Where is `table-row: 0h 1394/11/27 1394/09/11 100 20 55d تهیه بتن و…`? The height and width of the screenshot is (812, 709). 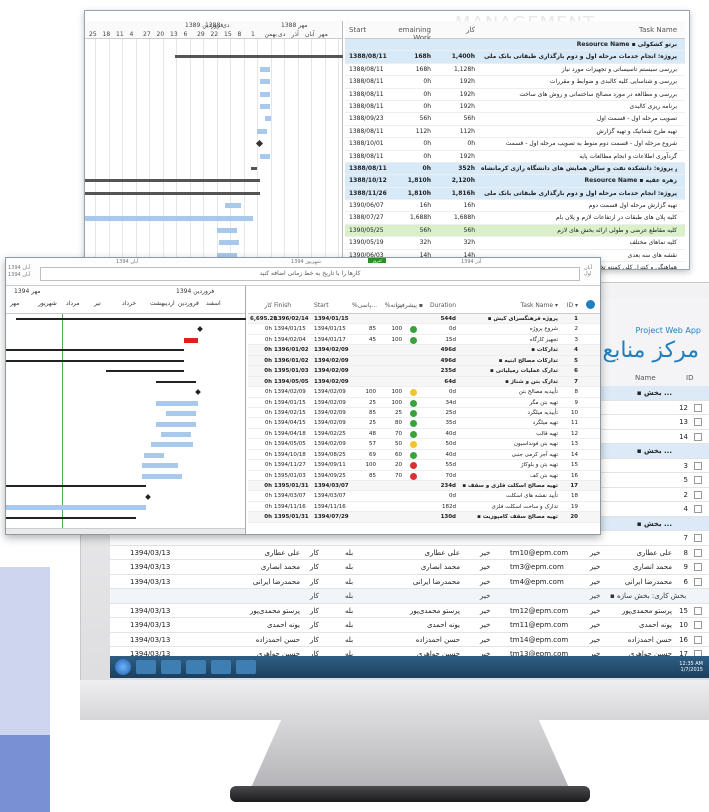 table-row: 0h 1394/11/27 1394/09/11 100 20 55d تهیه بتن و… is located at coordinates (424, 465).